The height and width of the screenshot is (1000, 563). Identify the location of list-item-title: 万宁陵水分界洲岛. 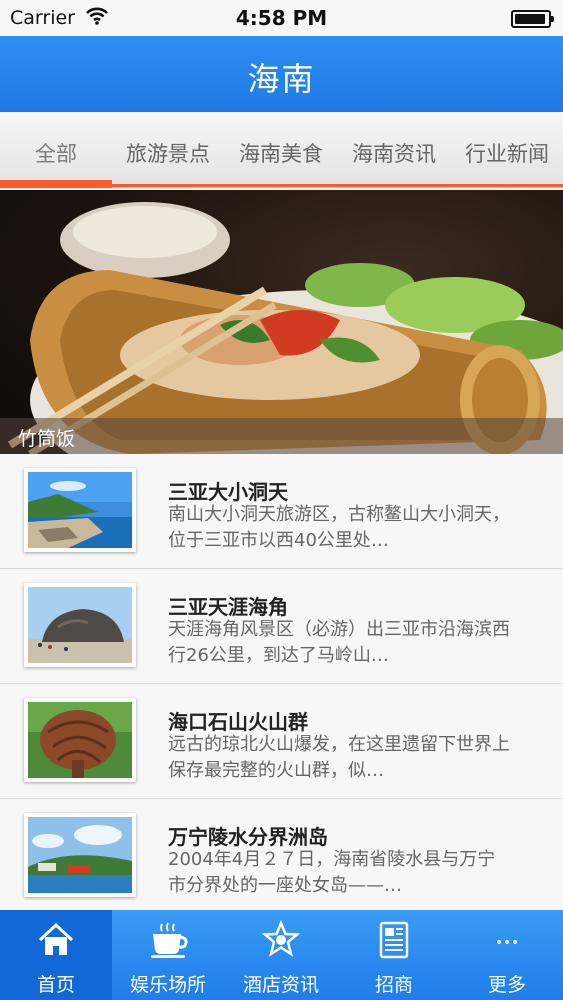
(248, 837).